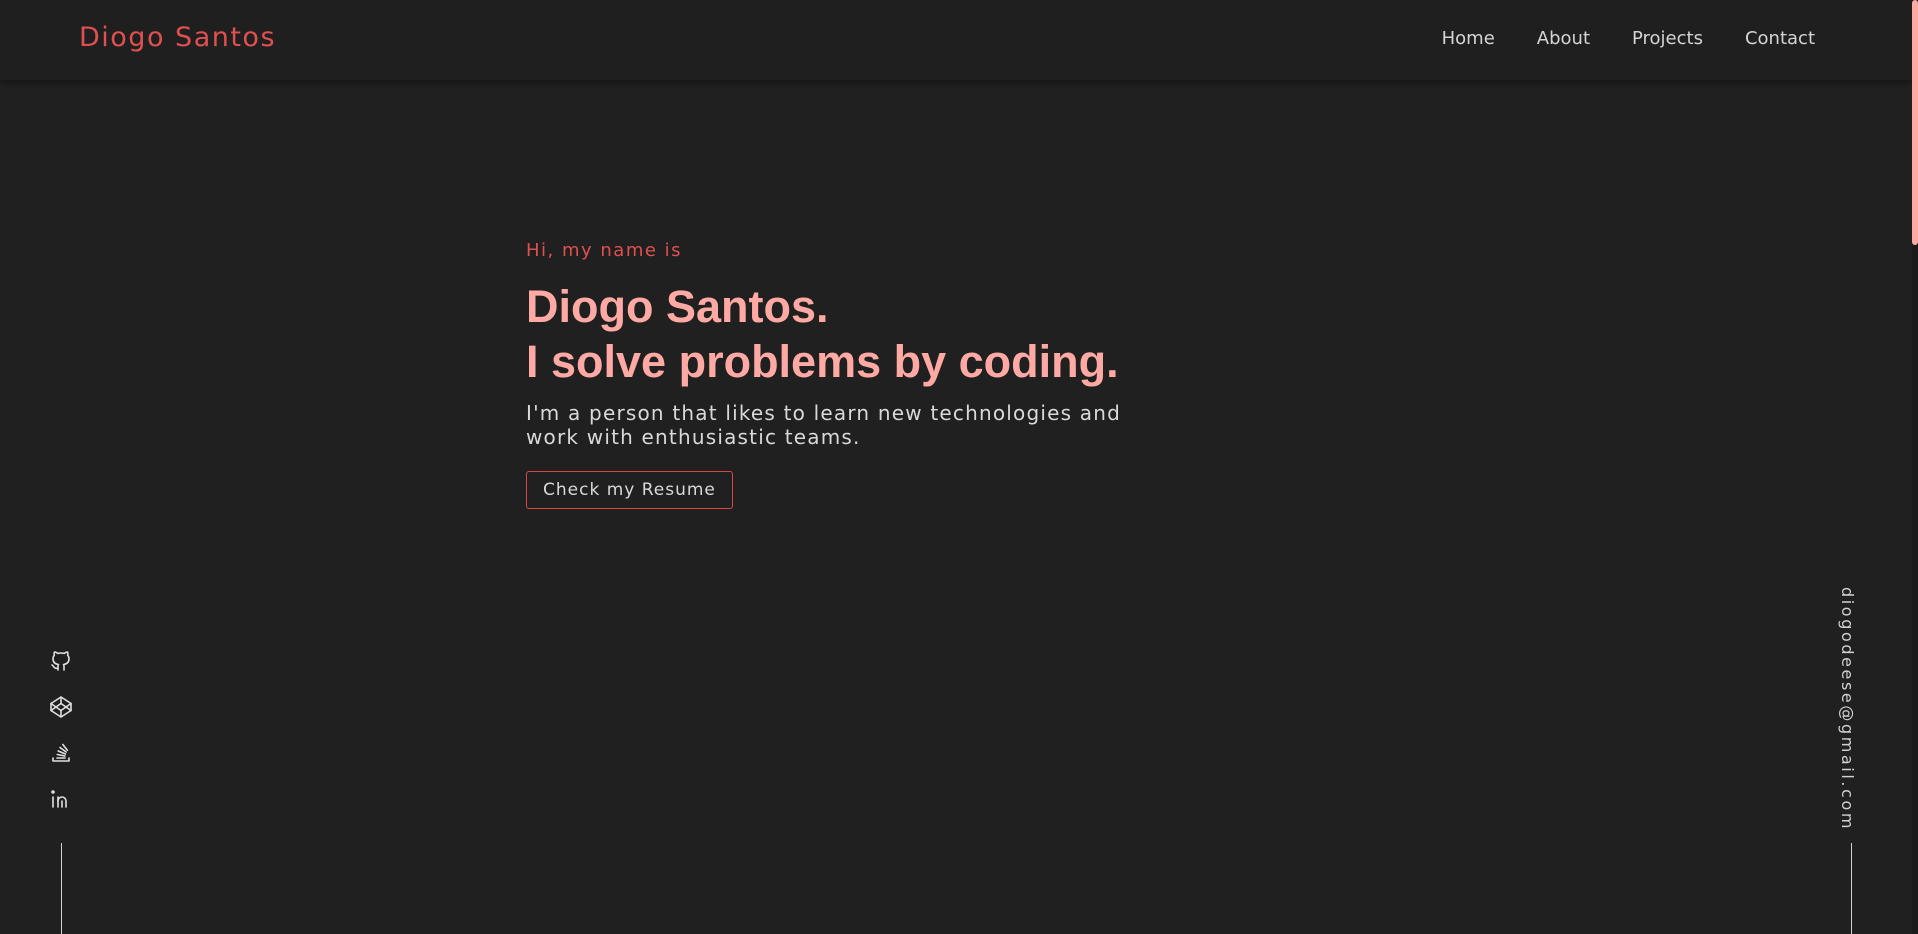 This screenshot has height=934, width=1918. What do you see at coordinates (61, 730) in the screenshot?
I see `social-links` at bounding box center [61, 730].